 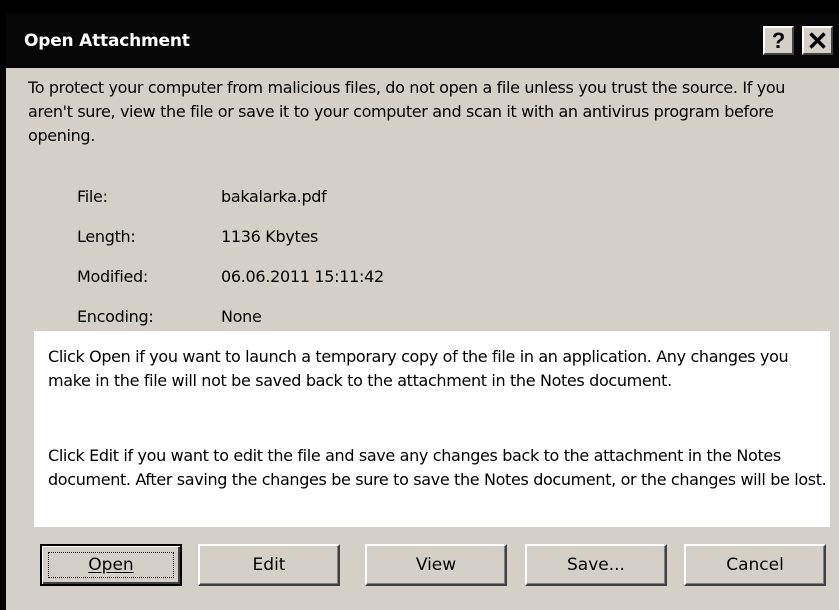 What do you see at coordinates (436, 565) in the screenshot?
I see `view-button: View` at bounding box center [436, 565].